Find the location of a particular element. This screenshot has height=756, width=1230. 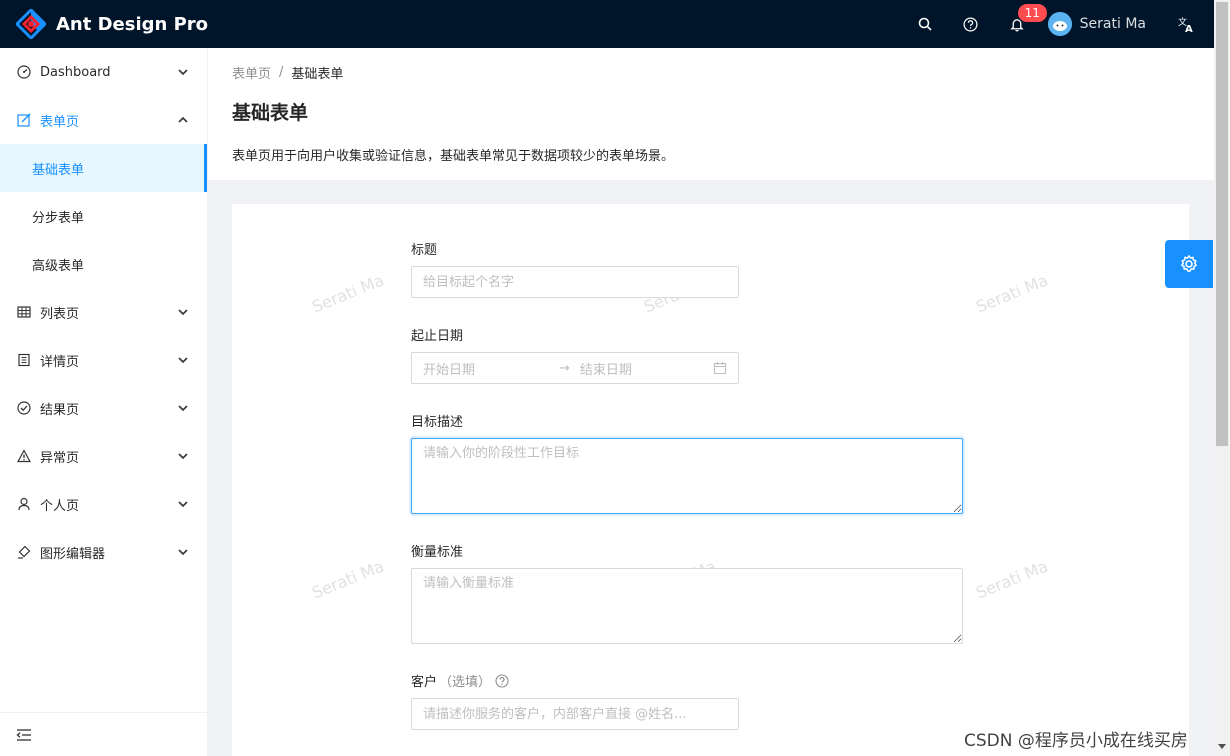

ant-design-logo-icon is located at coordinates (31, 24).